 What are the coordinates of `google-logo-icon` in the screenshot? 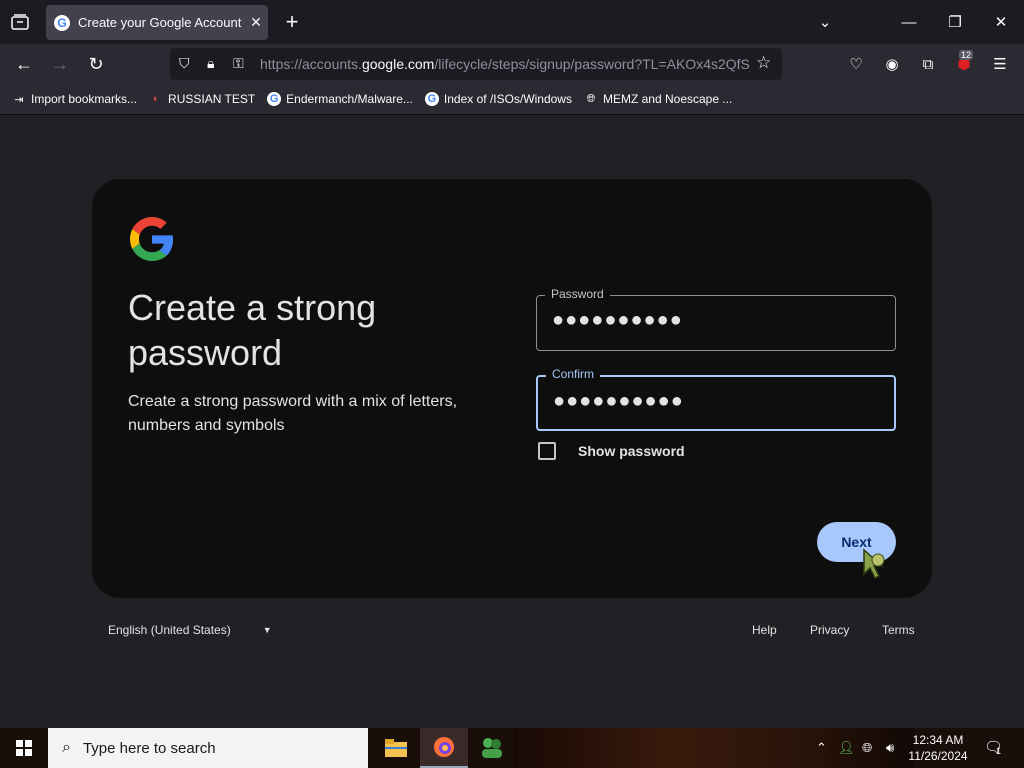 It's located at (152, 239).